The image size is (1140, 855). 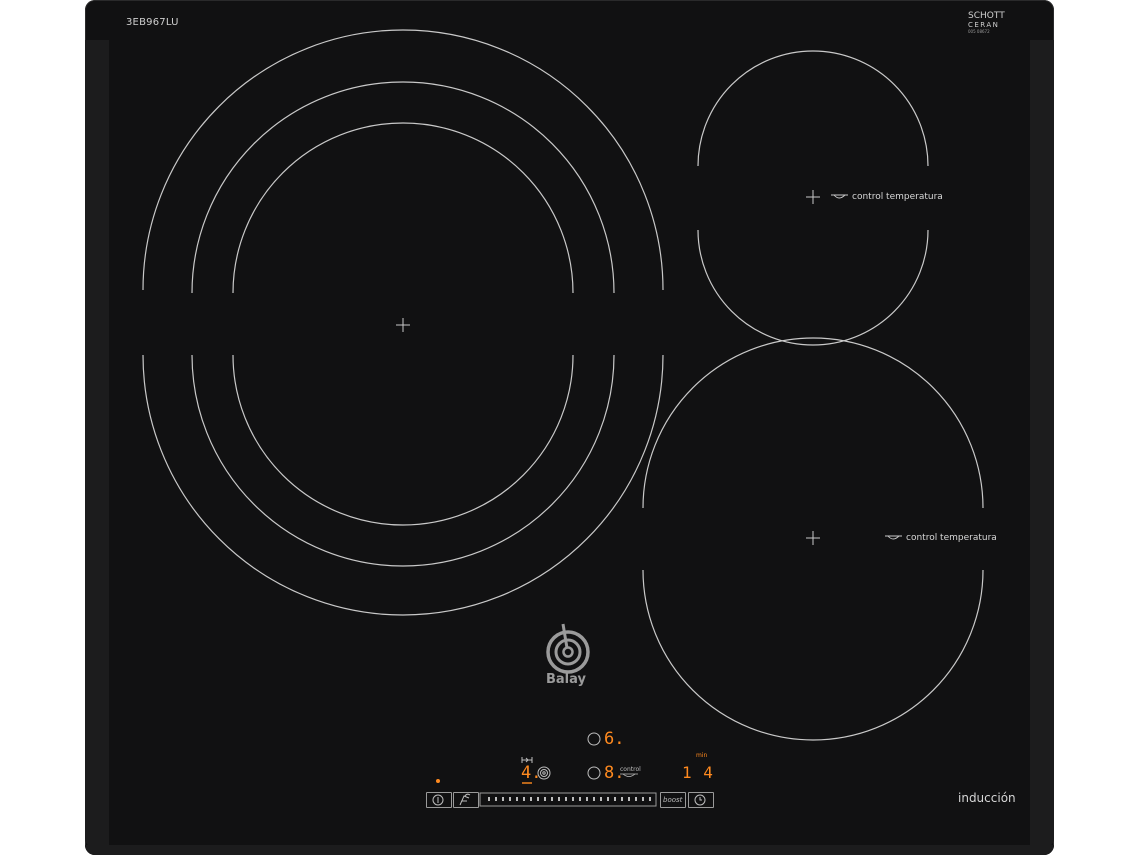 I want to click on brand-wordmark: Balay, so click(x=566, y=679).